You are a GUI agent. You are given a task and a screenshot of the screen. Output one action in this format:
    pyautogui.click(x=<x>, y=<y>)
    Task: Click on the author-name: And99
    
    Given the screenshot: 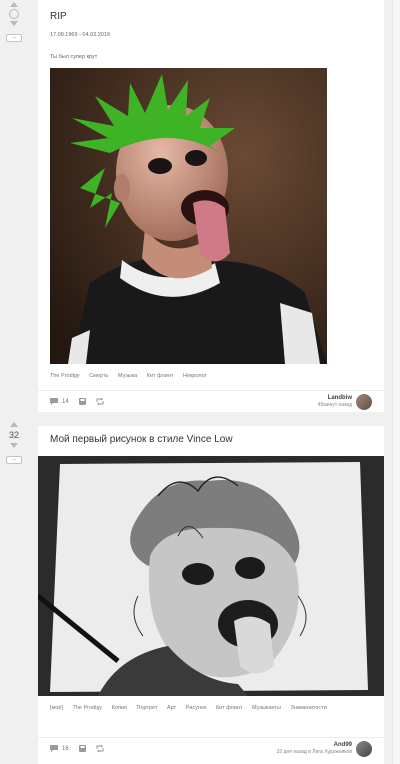 What is the action you would take?
    pyautogui.click(x=314, y=745)
    